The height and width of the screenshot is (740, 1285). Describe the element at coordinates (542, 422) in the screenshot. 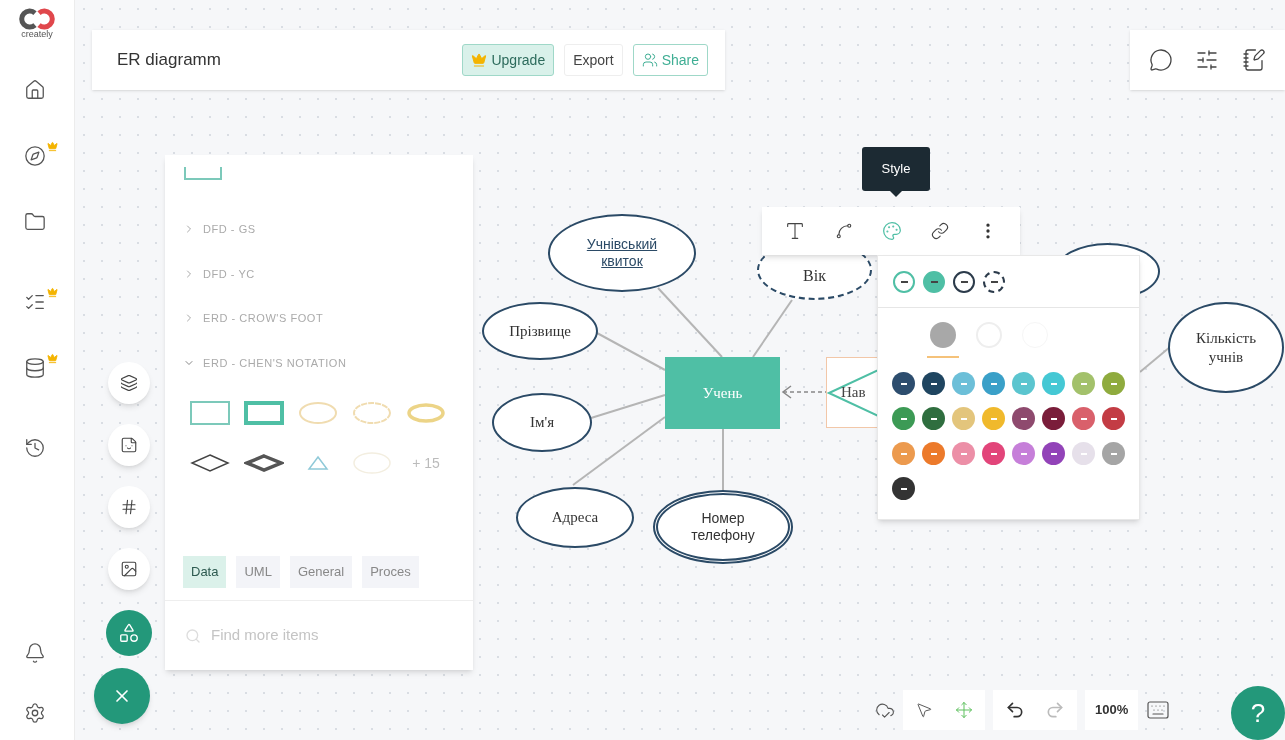

I see `attribute-node: Ім'я` at that location.